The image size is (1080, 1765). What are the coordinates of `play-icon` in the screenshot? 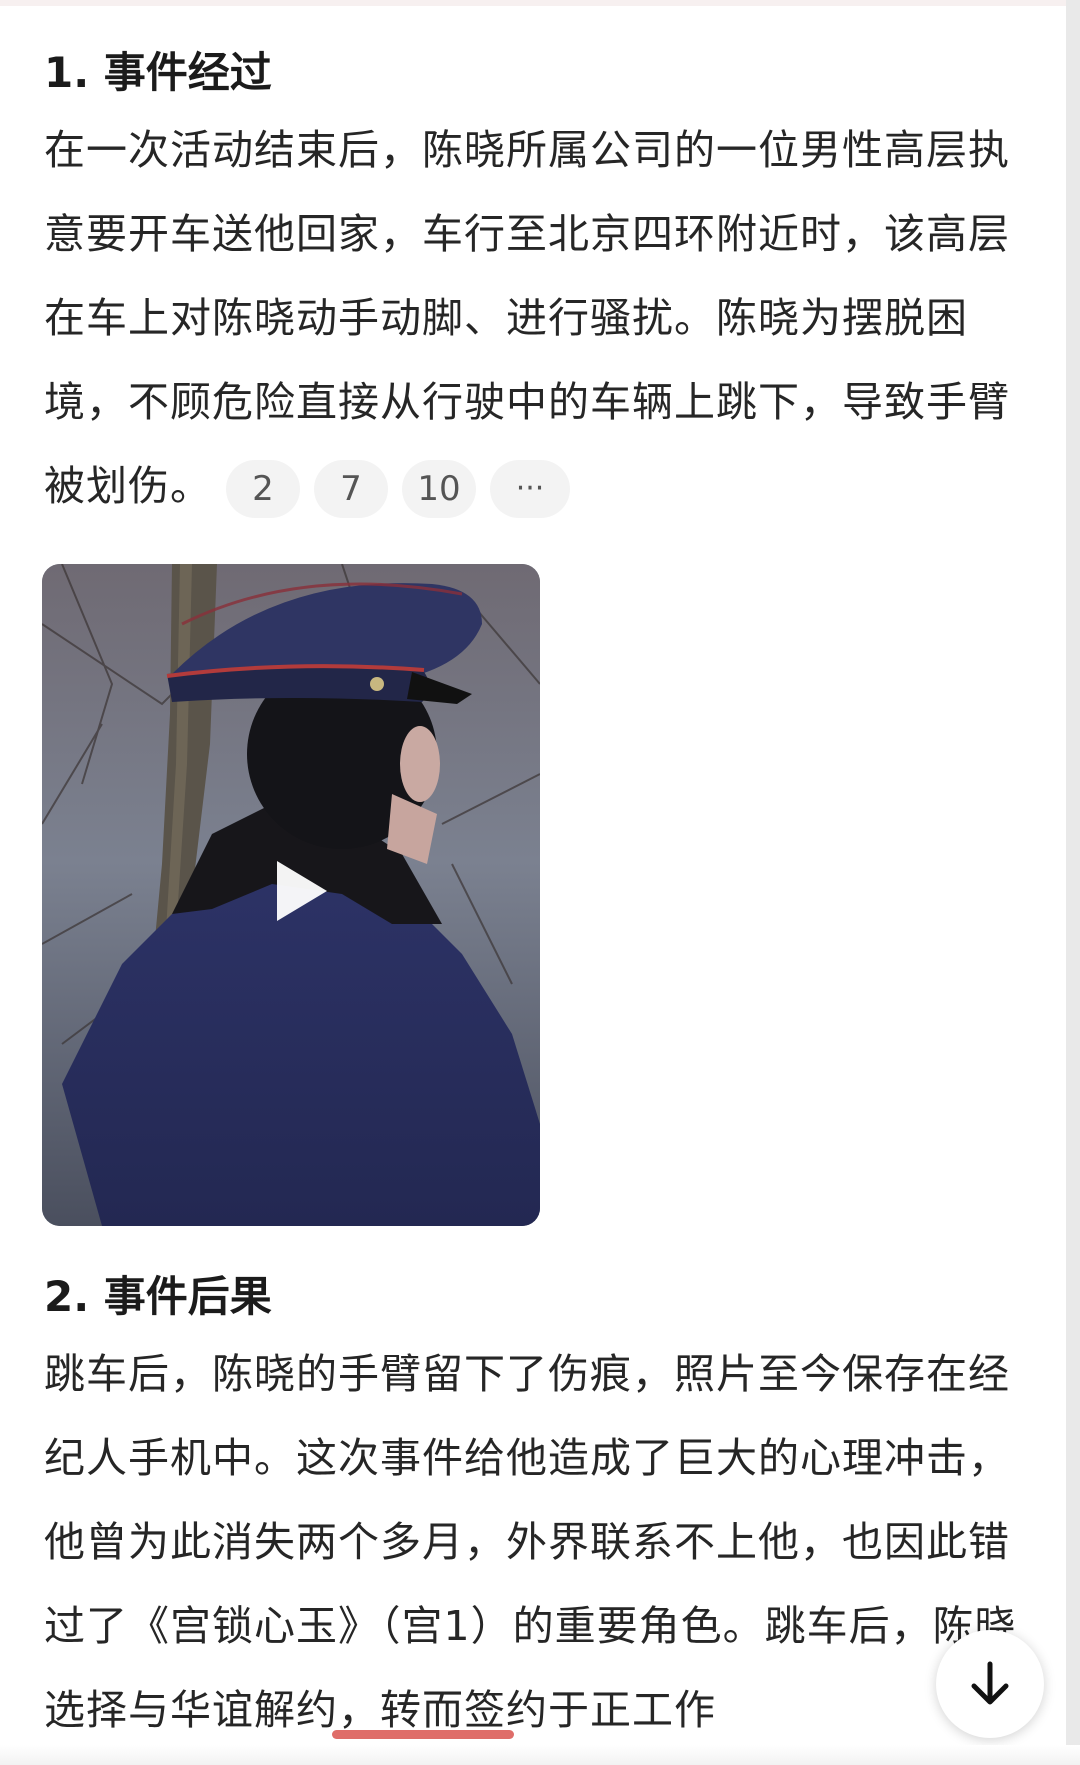 It's located at (297, 891).